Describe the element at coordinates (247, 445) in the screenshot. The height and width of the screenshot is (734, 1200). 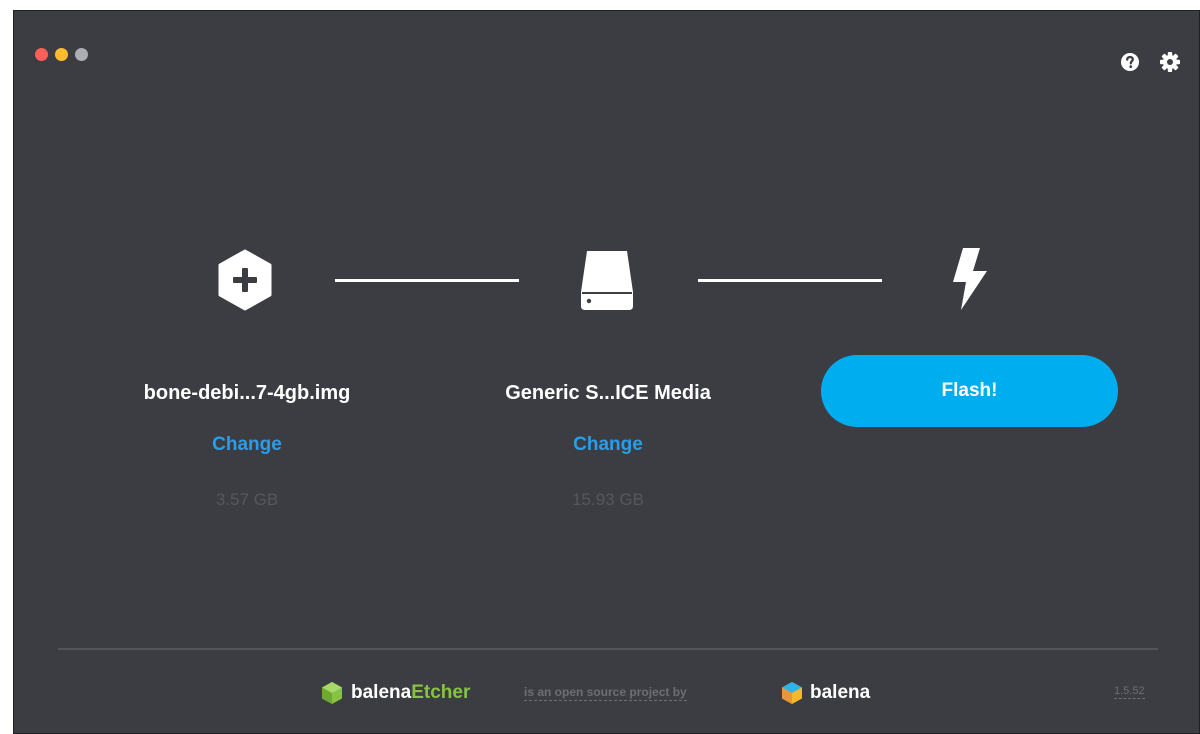
I see `change-image-link: Change` at that location.